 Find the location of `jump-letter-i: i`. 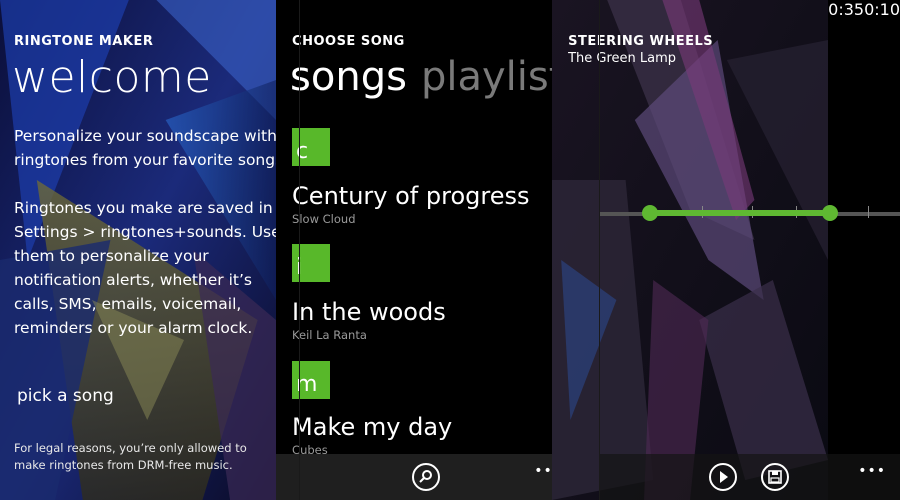

jump-letter-i: i is located at coordinates (311, 263).